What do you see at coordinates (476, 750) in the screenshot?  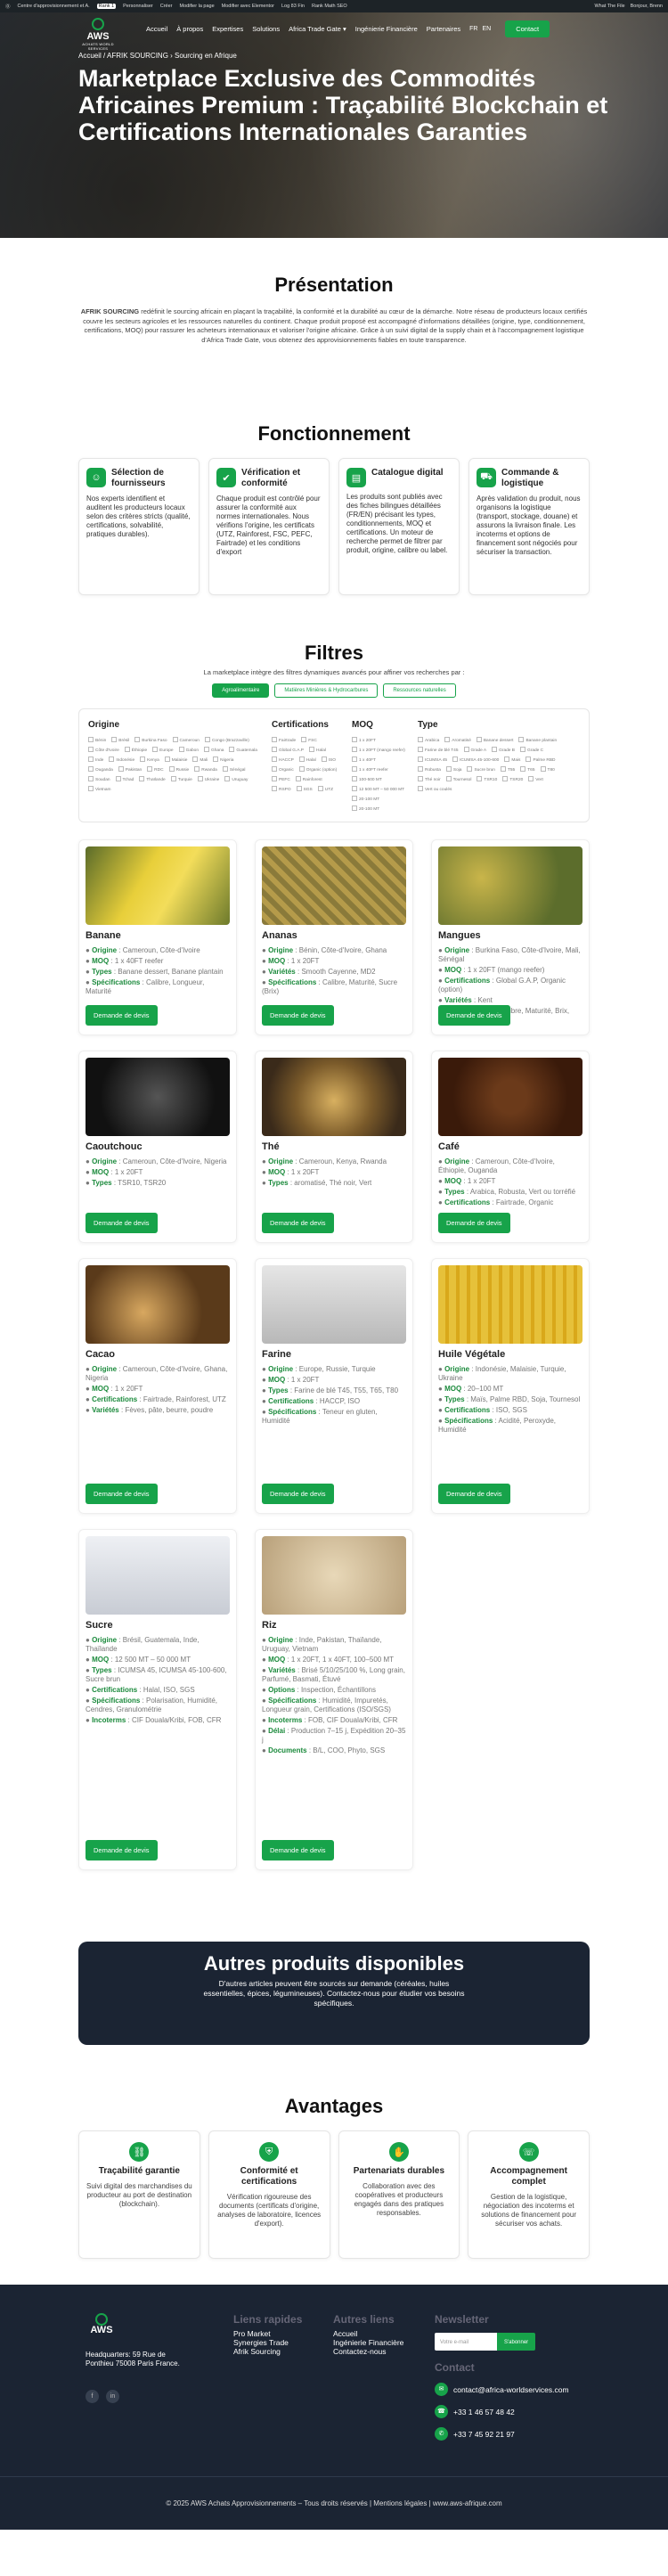 I see `filter-checkbox: Grade A` at bounding box center [476, 750].